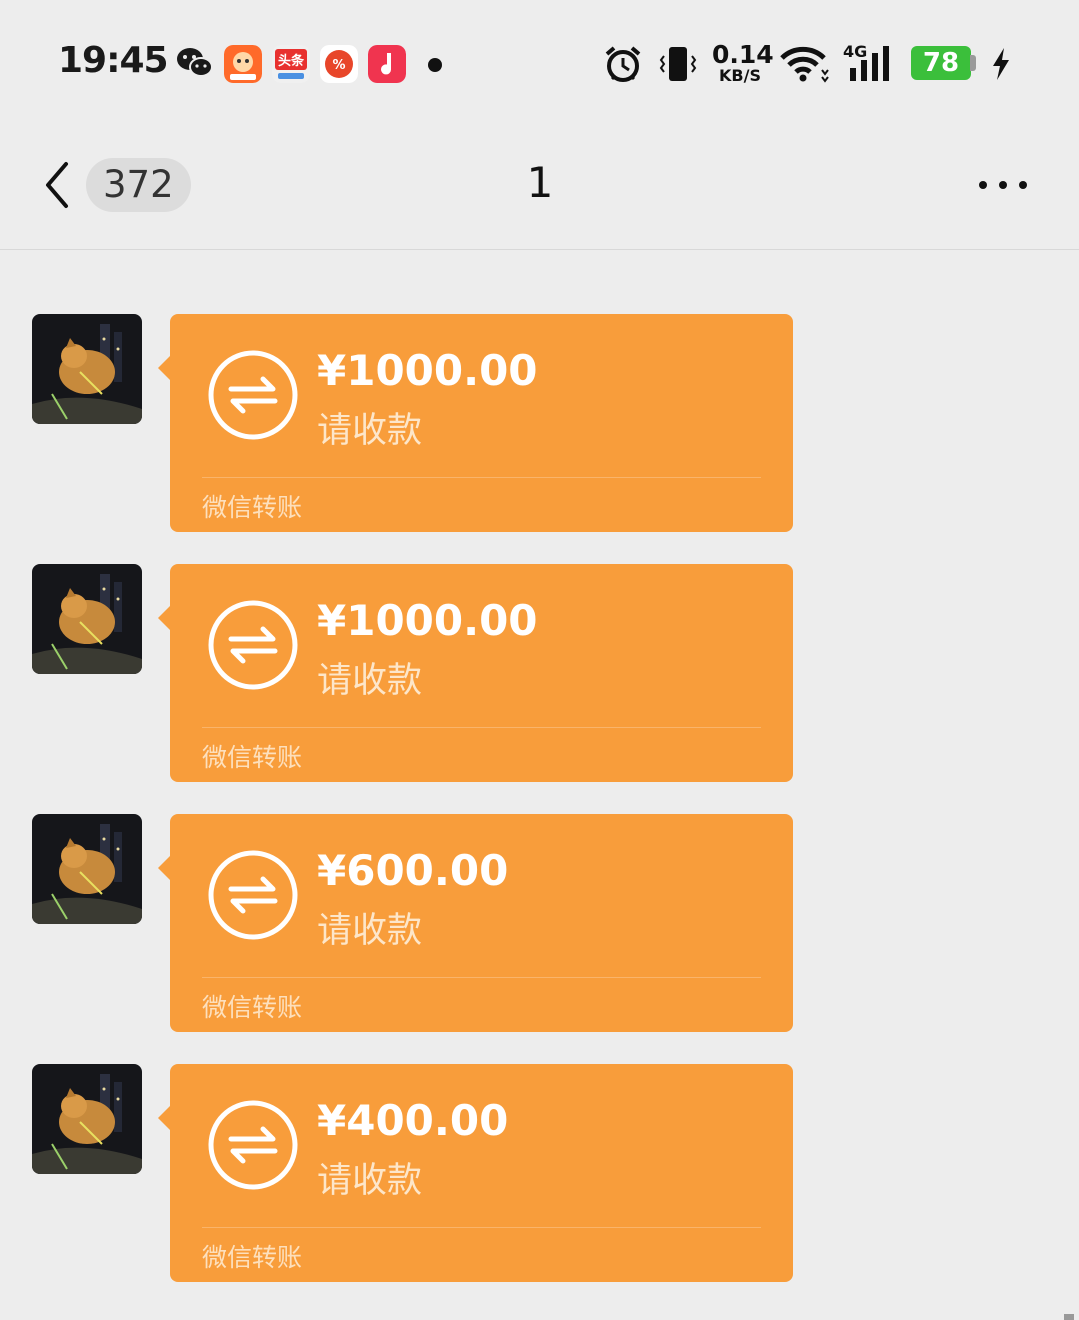 This screenshot has height=1320, width=1079. What do you see at coordinates (1003, 185) in the screenshot?
I see `more-options-button` at bounding box center [1003, 185].